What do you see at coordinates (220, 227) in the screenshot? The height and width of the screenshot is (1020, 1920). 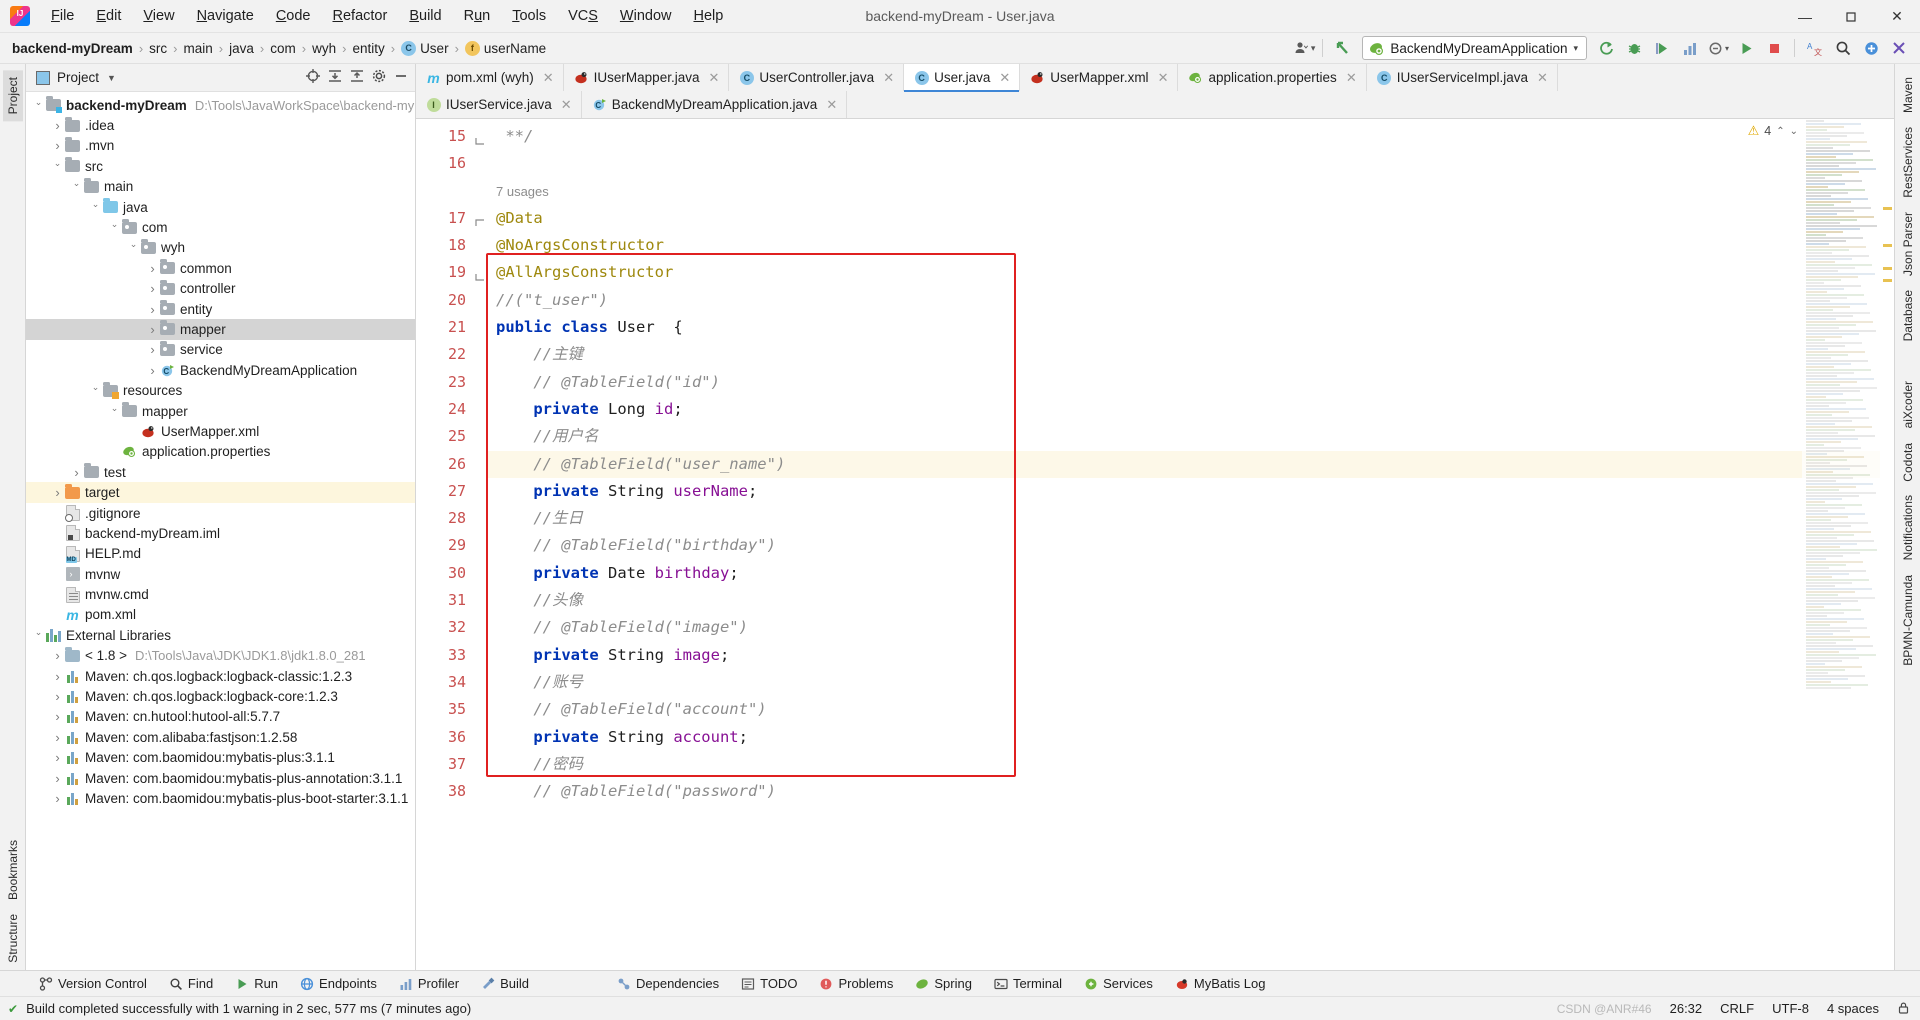 I see `tree-node-com: com` at bounding box center [220, 227].